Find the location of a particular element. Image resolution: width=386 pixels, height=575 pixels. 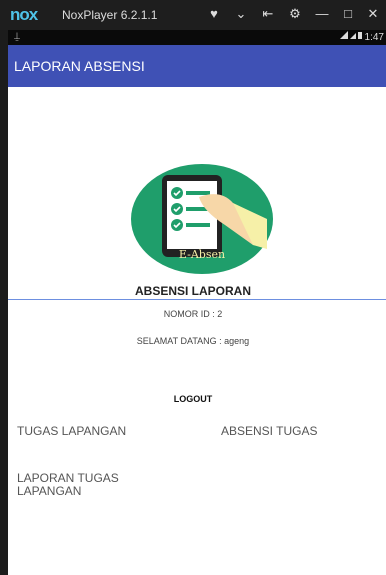

section-heading: ABSENSI LAPORAN is located at coordinates (192, 291).